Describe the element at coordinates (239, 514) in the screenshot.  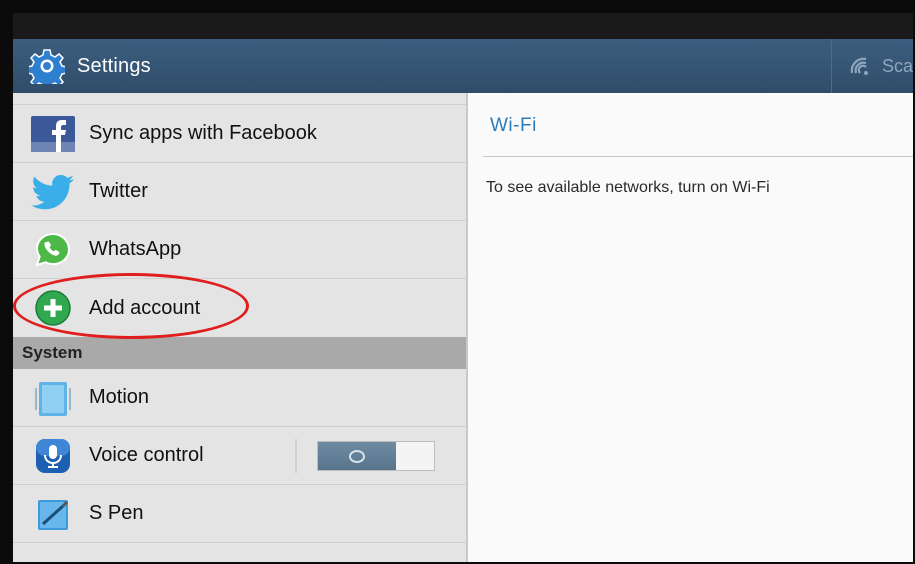
I see `system-s-pen: S Pen` at that location.